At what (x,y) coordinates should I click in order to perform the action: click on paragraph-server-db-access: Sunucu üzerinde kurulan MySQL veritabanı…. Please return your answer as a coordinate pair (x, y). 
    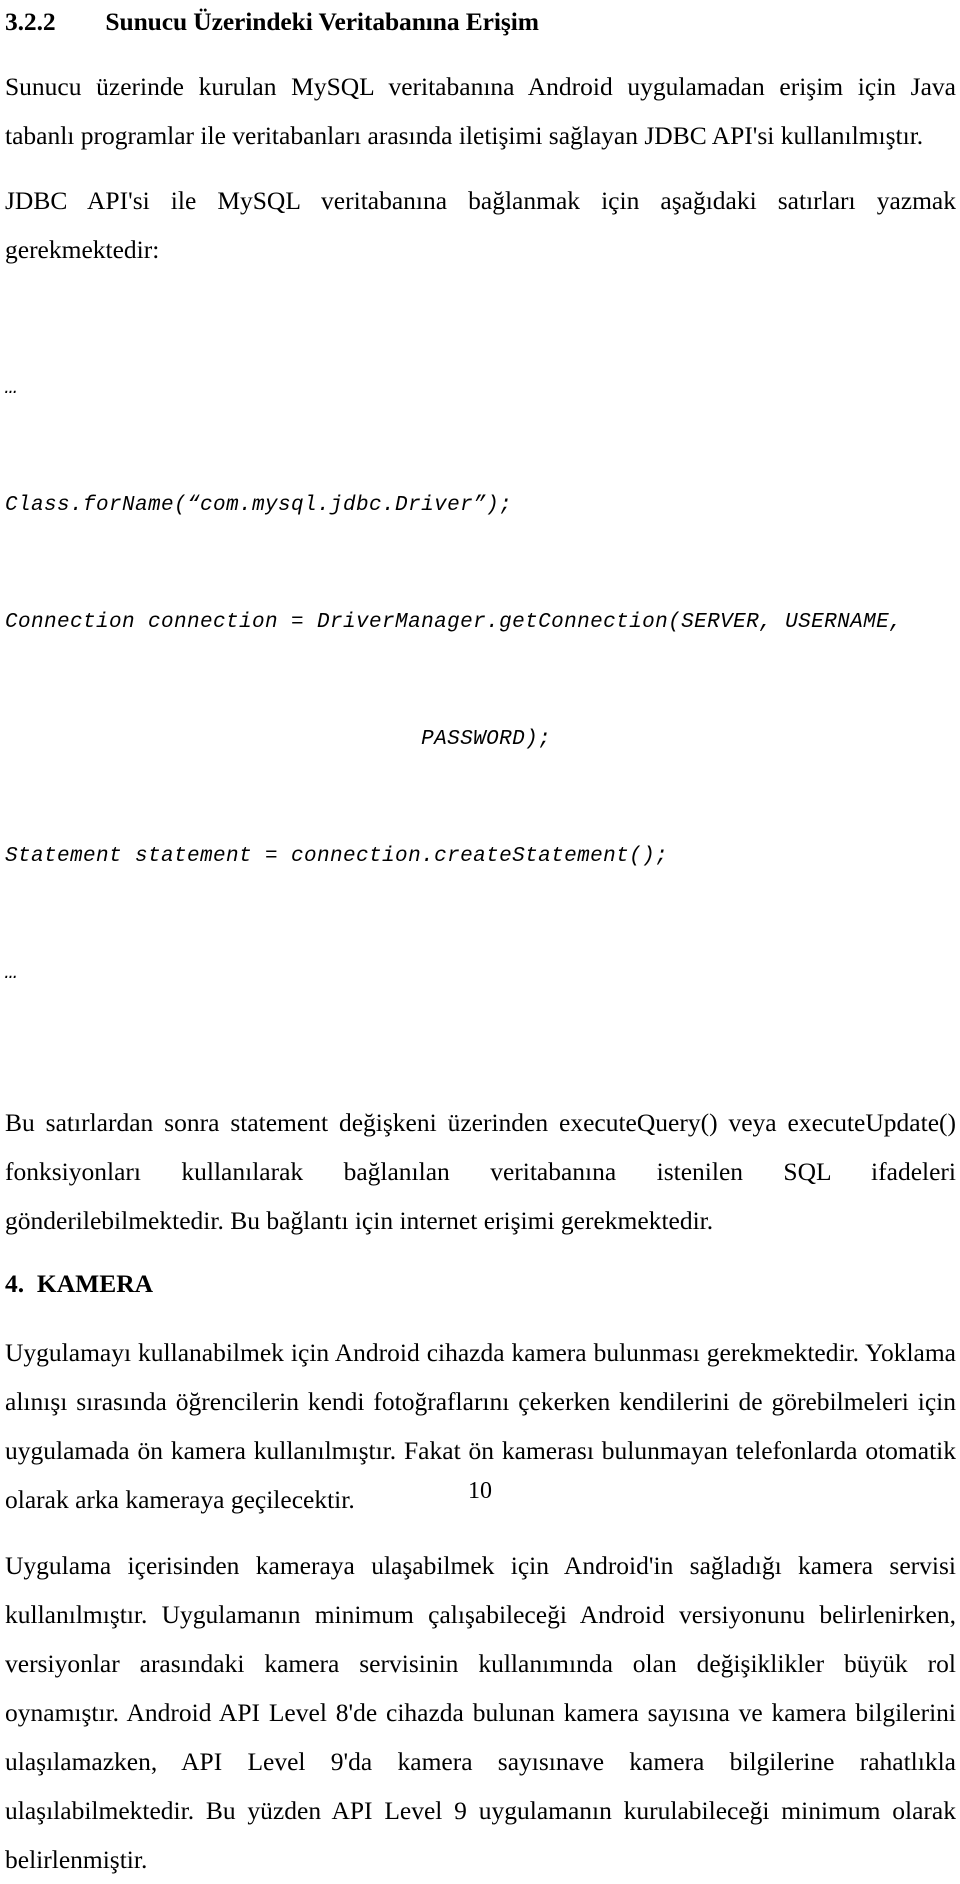
    Looking at the image, I should click on (480, 111).